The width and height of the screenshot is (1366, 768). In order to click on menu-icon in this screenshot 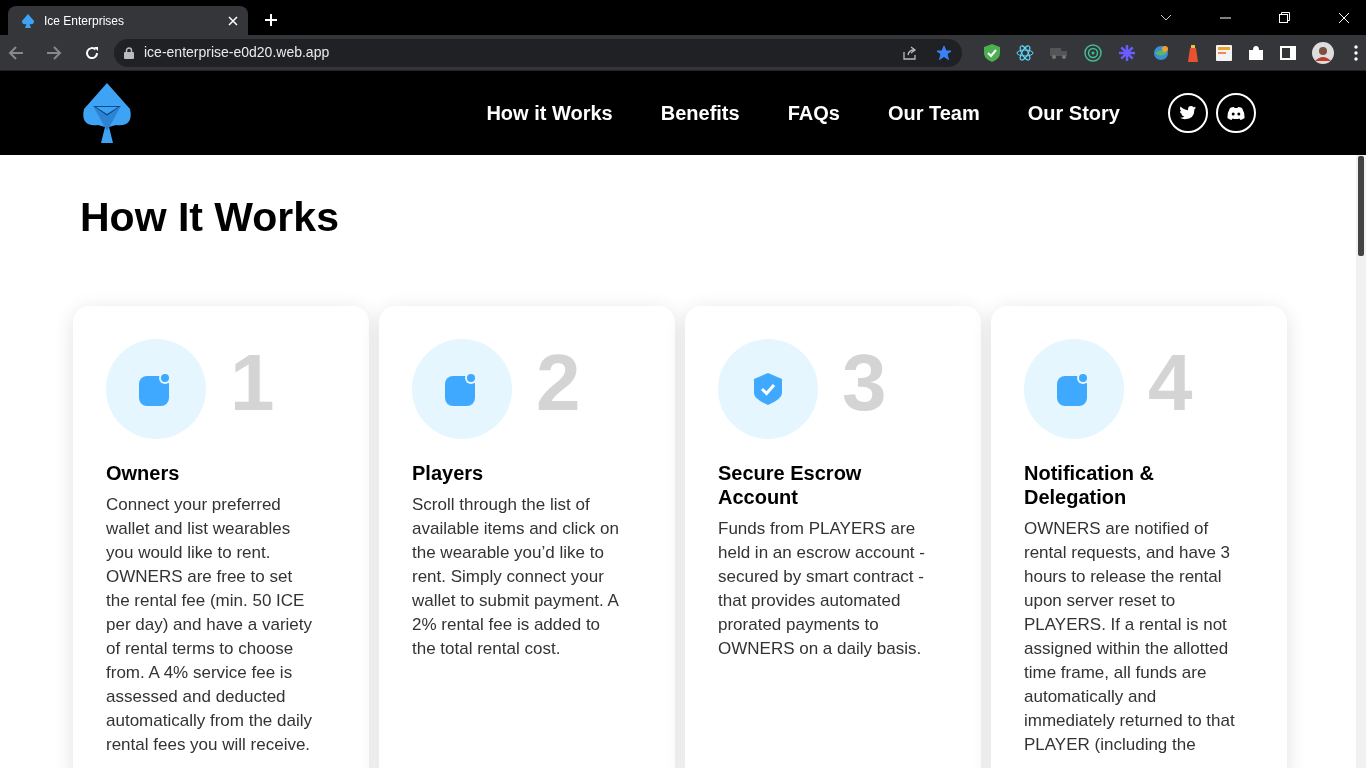, I will do `click(1356, 52)`.